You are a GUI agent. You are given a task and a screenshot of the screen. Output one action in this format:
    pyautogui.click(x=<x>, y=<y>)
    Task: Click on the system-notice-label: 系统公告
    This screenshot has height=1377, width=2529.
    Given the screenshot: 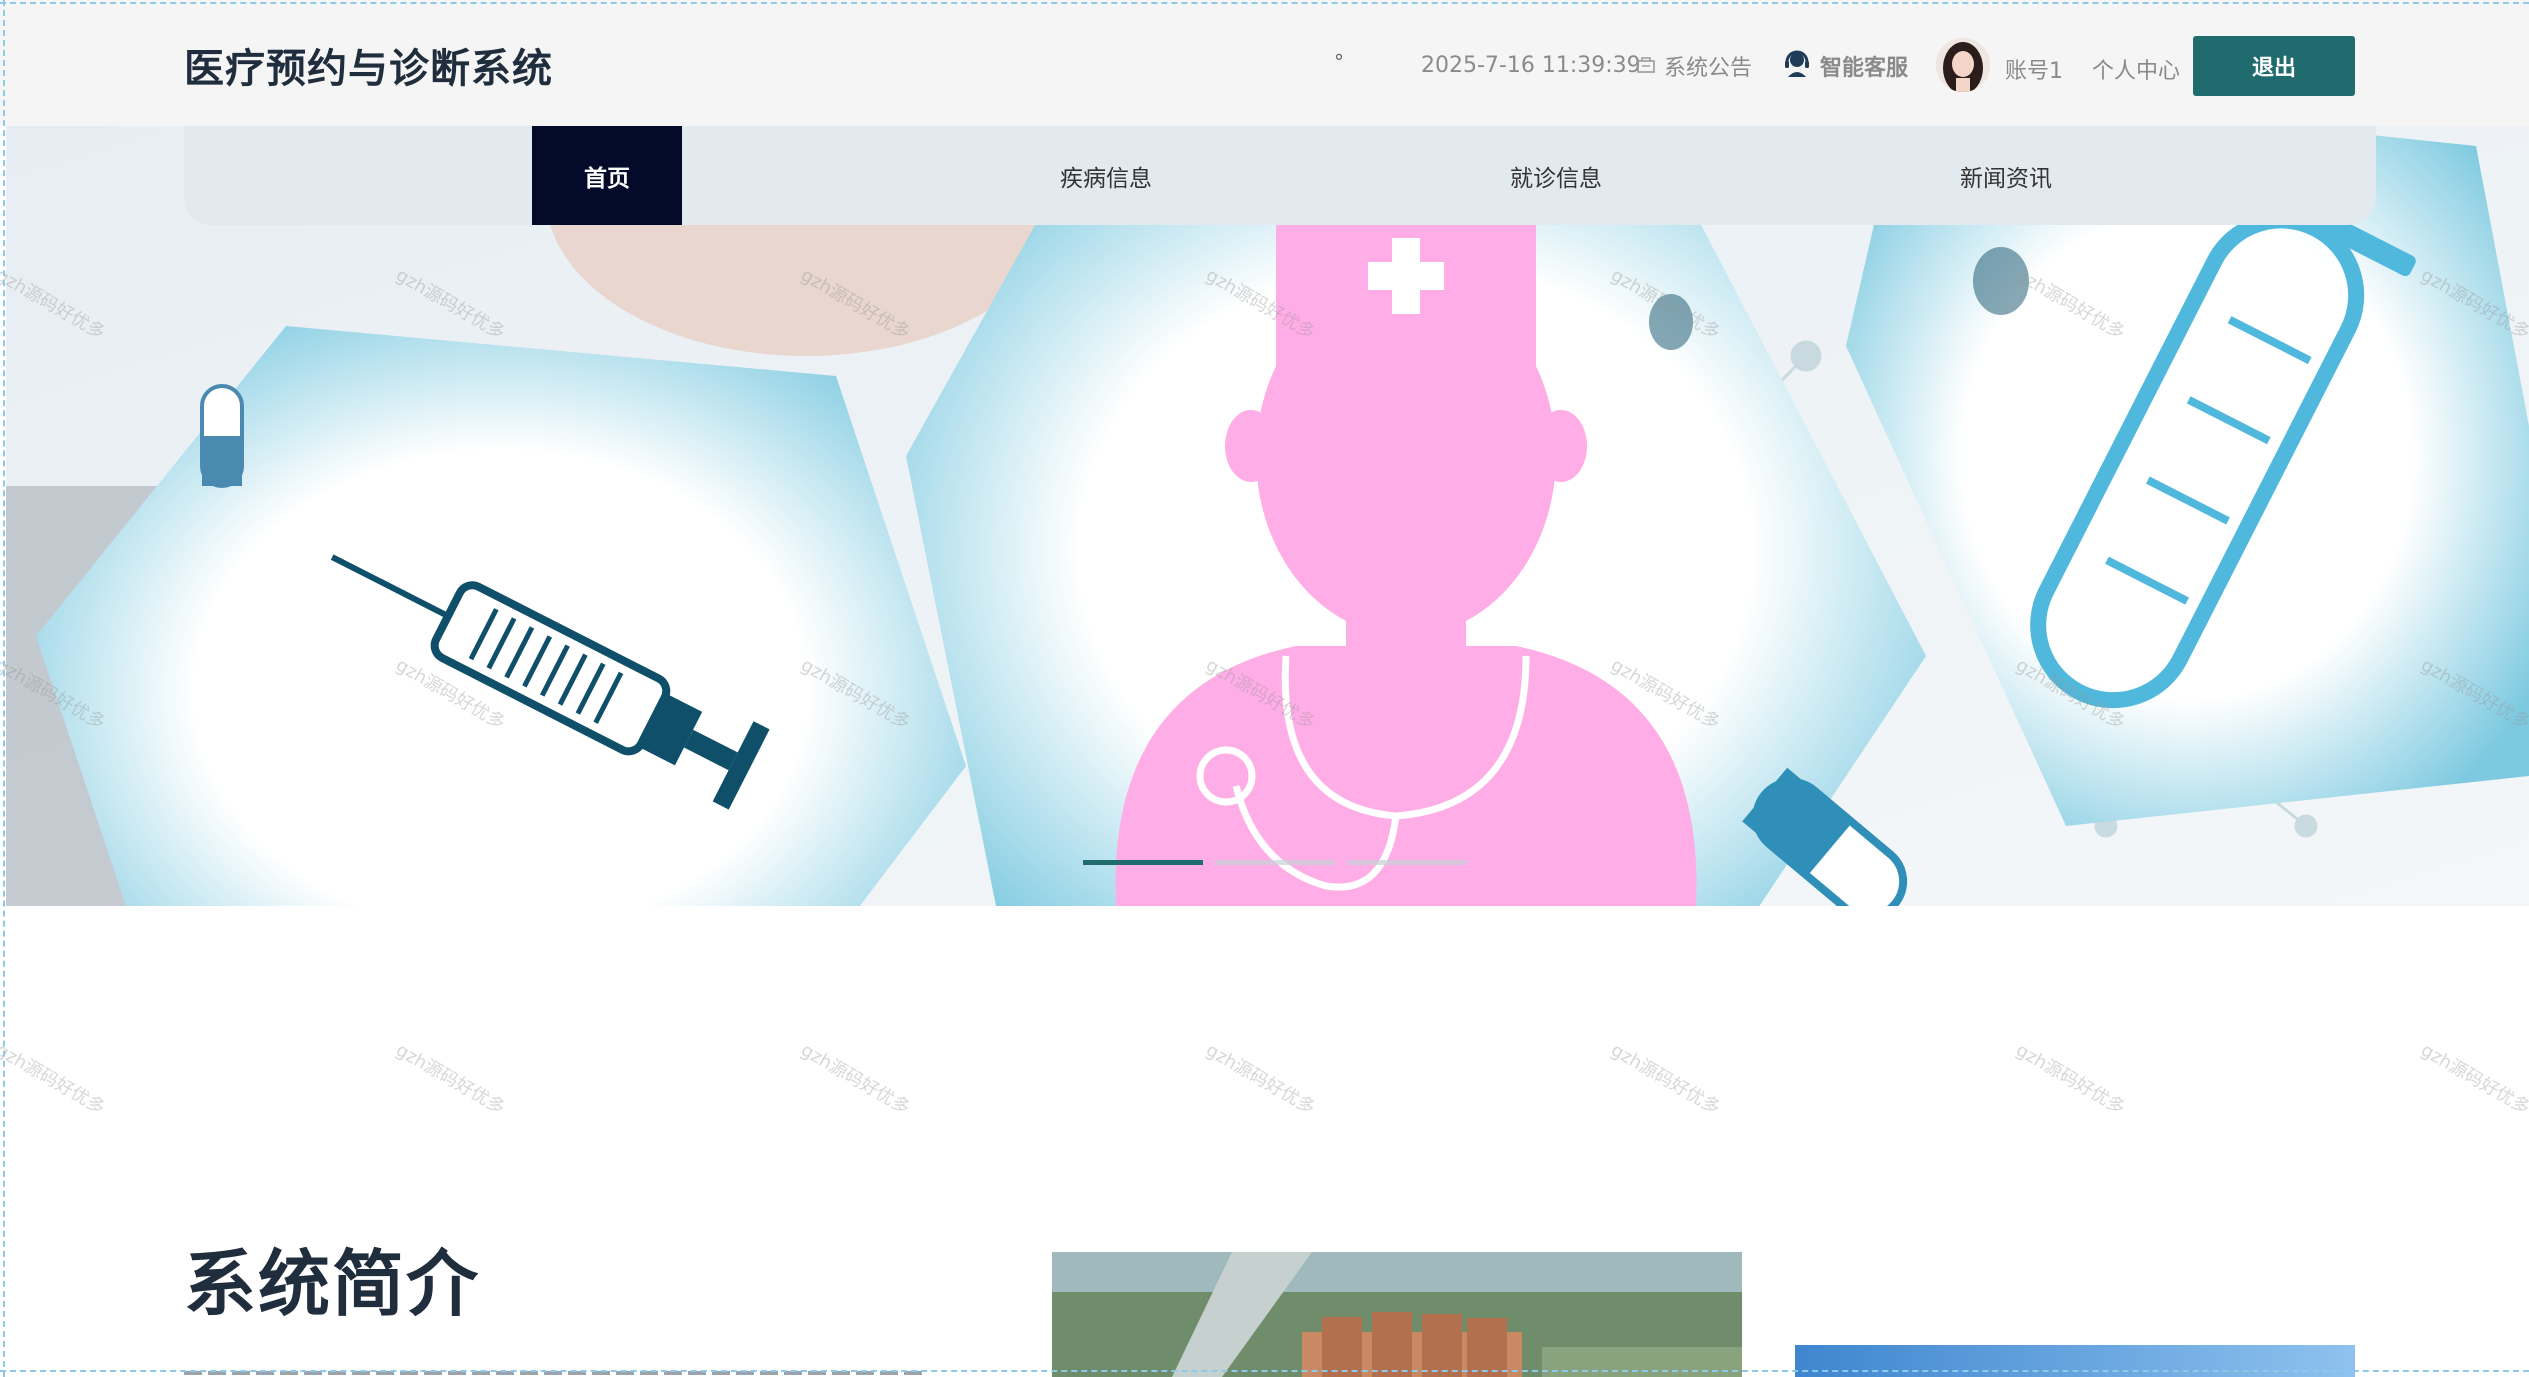 What is the action you would take?
    pyautogui.click(x=1708, y=68)
    